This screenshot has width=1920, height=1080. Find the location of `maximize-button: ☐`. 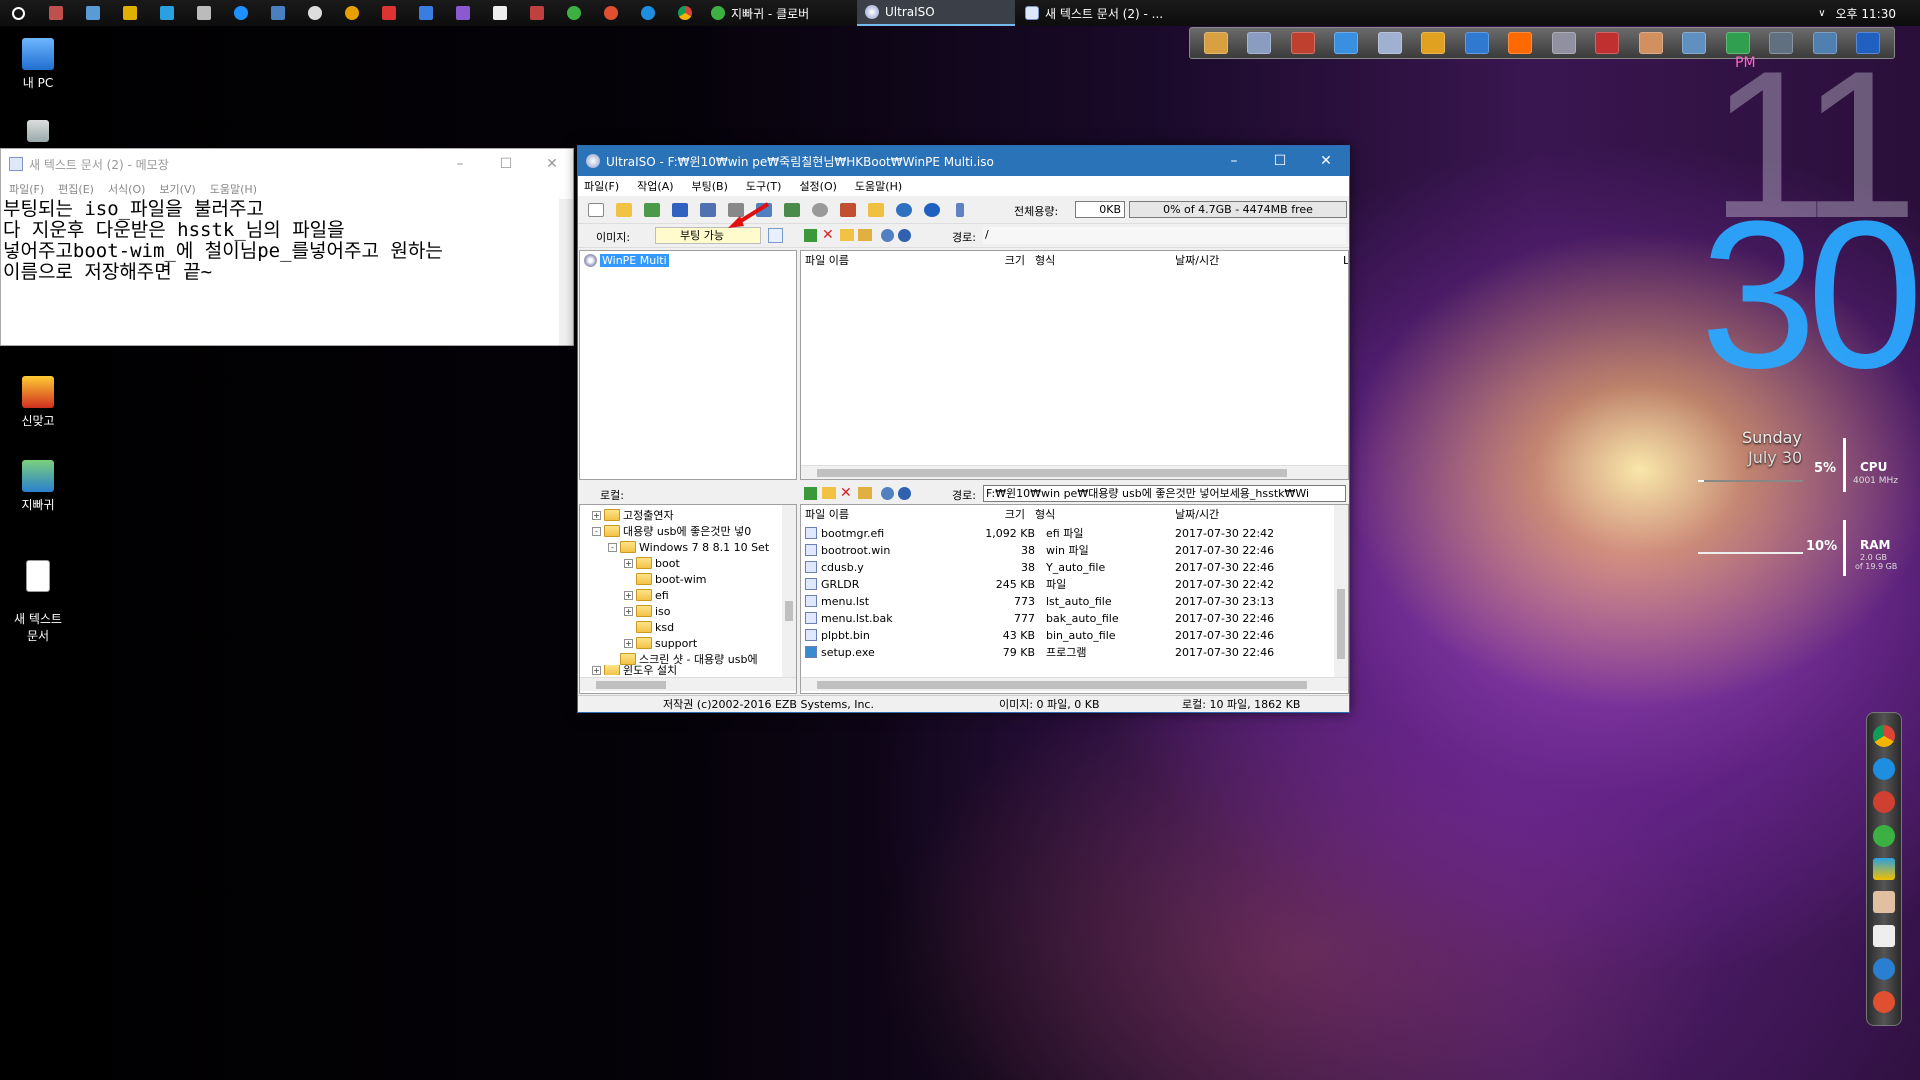

maximize-button: ☐ is located at coordinates (506, 164).